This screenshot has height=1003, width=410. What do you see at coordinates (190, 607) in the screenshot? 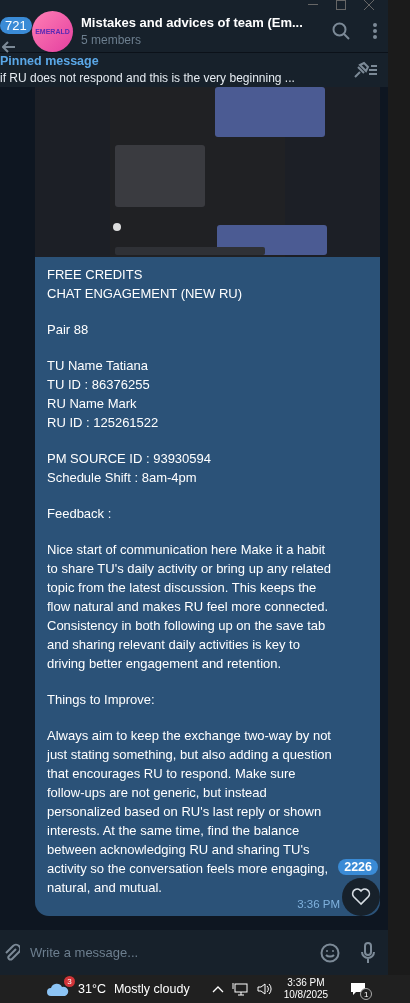
I see `message-text: Nice start of communication here Make it a habit to share TU's daily activity or bring up any related topic from the latest discussion. This keeps the flow natural and makes RU feel more connected. Consistency in both following up on the save tab and sharing relevant daily activities is key to driving better engagement and retention.` at bounding box center [190, 607].